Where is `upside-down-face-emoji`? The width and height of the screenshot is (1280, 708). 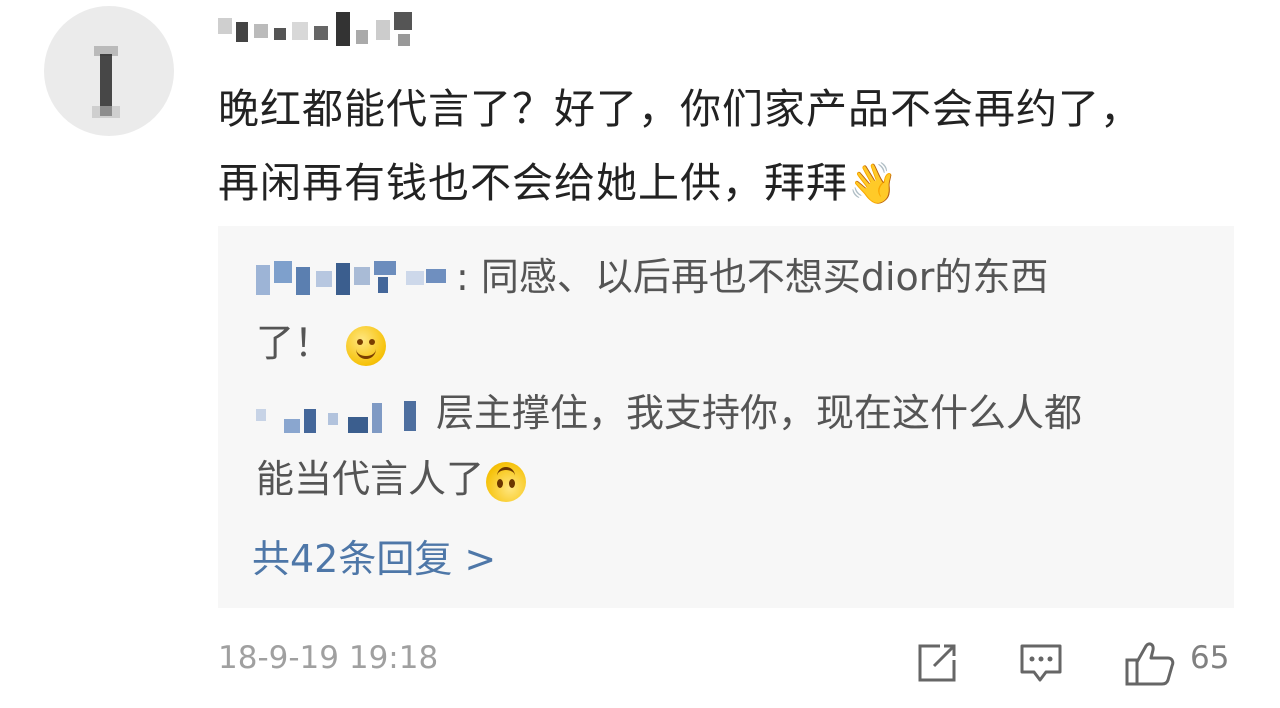 upside-down-face-emoji is located at coordinates (506, 481).